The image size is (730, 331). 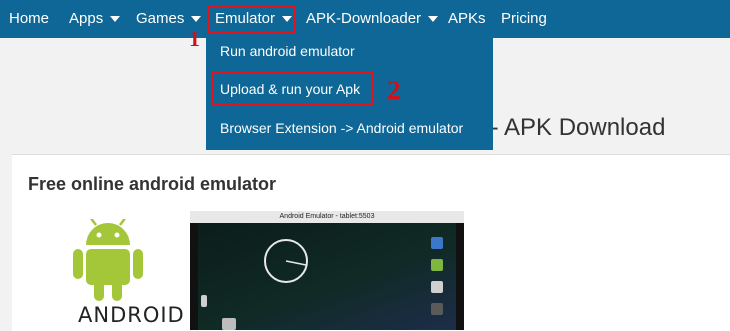 I want to click on nav-home-label: Home, so click(x=29, y=18).